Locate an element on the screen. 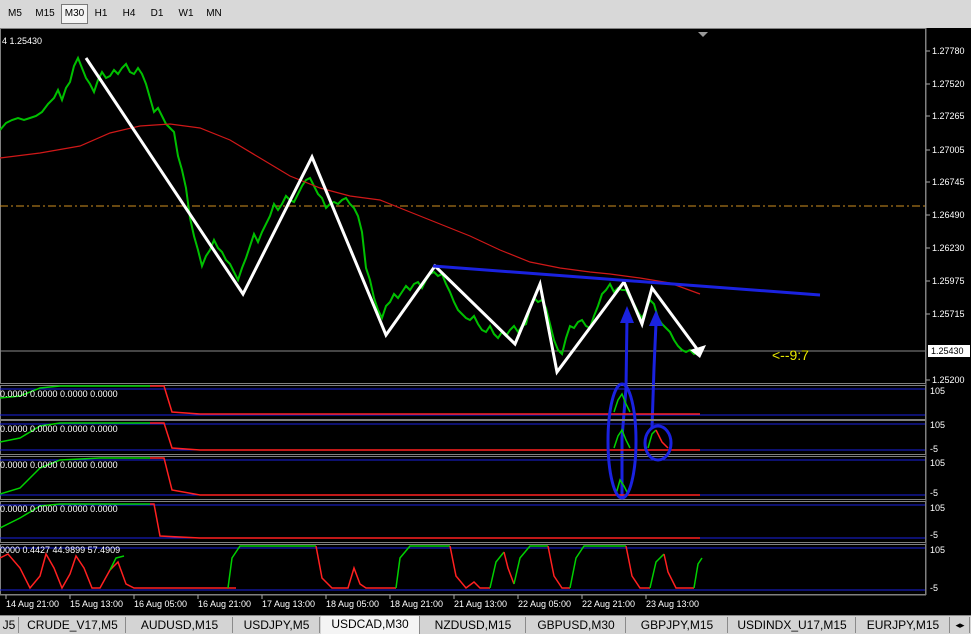  time-label: 22 Aug 21:00 is located at coordinates (608, 604).